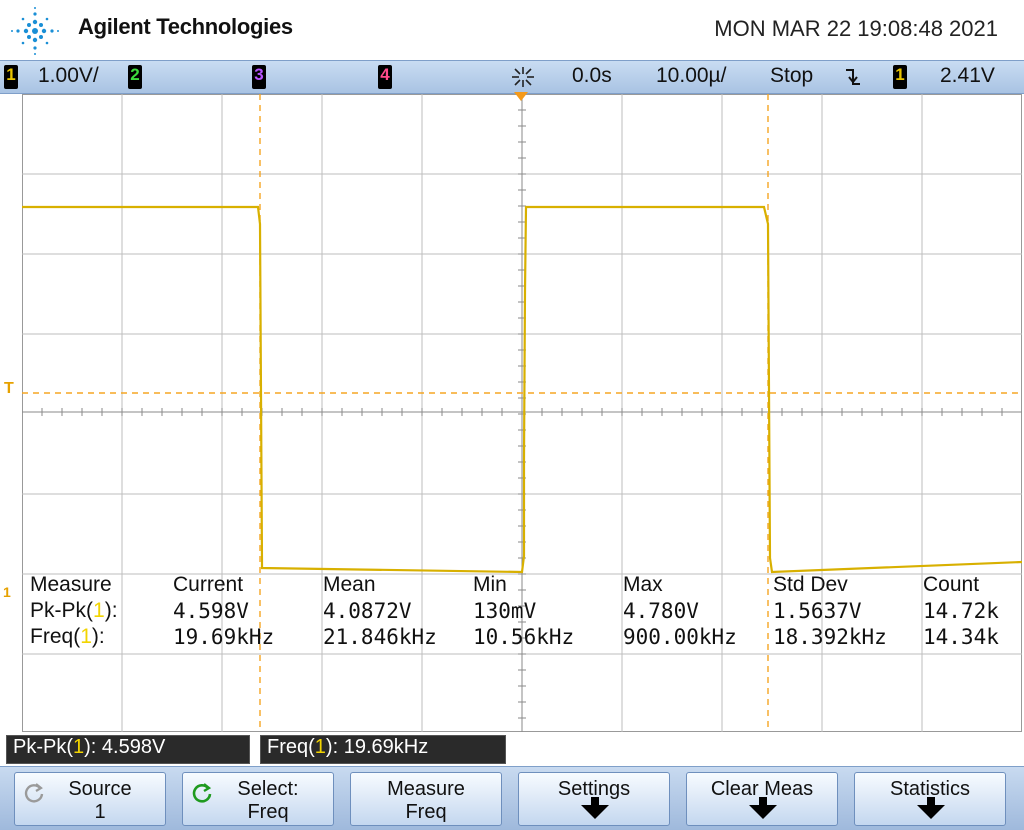 This screenshot has height=830, width=1024. Describe the element at coordinates (853, 77) in the screenshot. I see `falling-edge-icon` at that location.